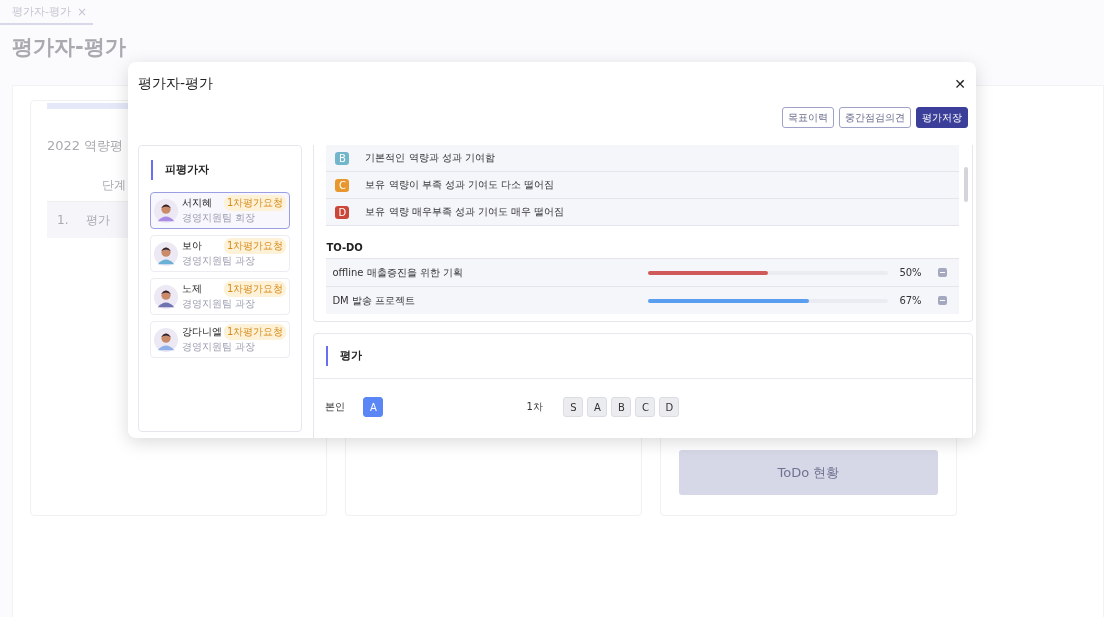 The height and width of the screenshot is (617, 1104). Describe the element at coordinates (621, 407) in the screenshot. I see `grade-option: B` at that location.